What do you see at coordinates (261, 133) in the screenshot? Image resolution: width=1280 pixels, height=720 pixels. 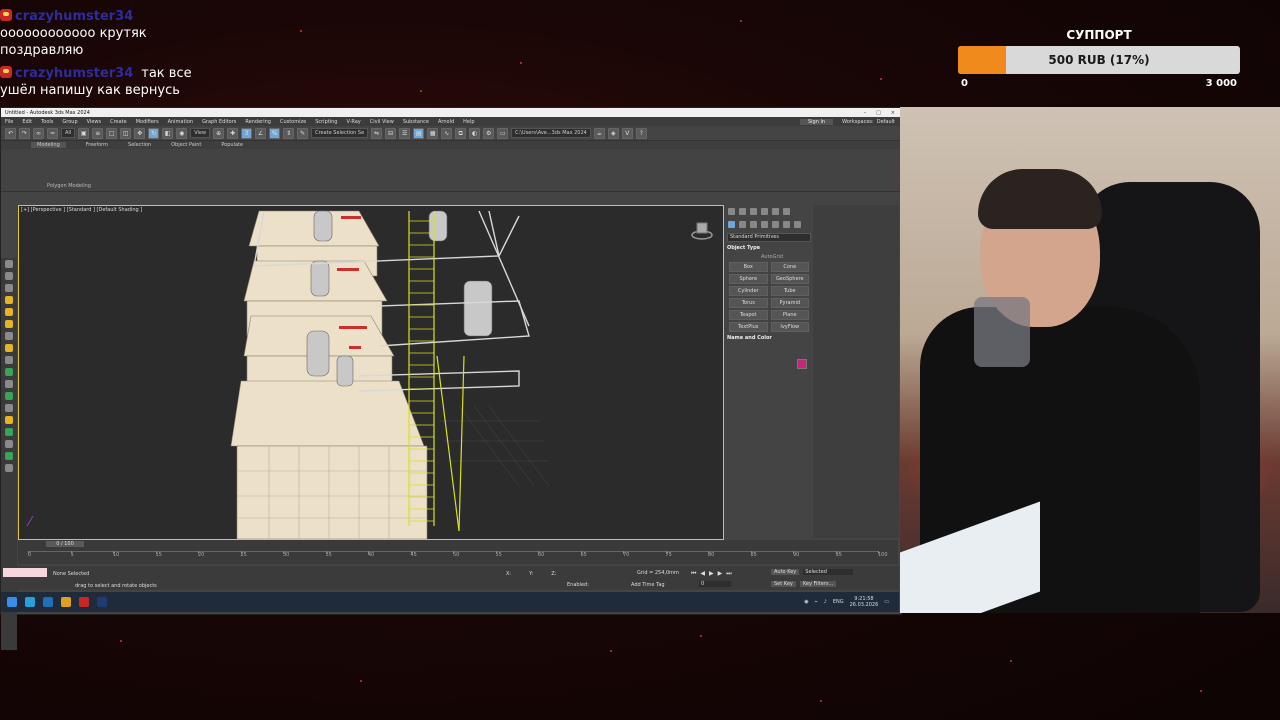 I see `angle-snap-icon: ∠` at bounding box center [261, 133].